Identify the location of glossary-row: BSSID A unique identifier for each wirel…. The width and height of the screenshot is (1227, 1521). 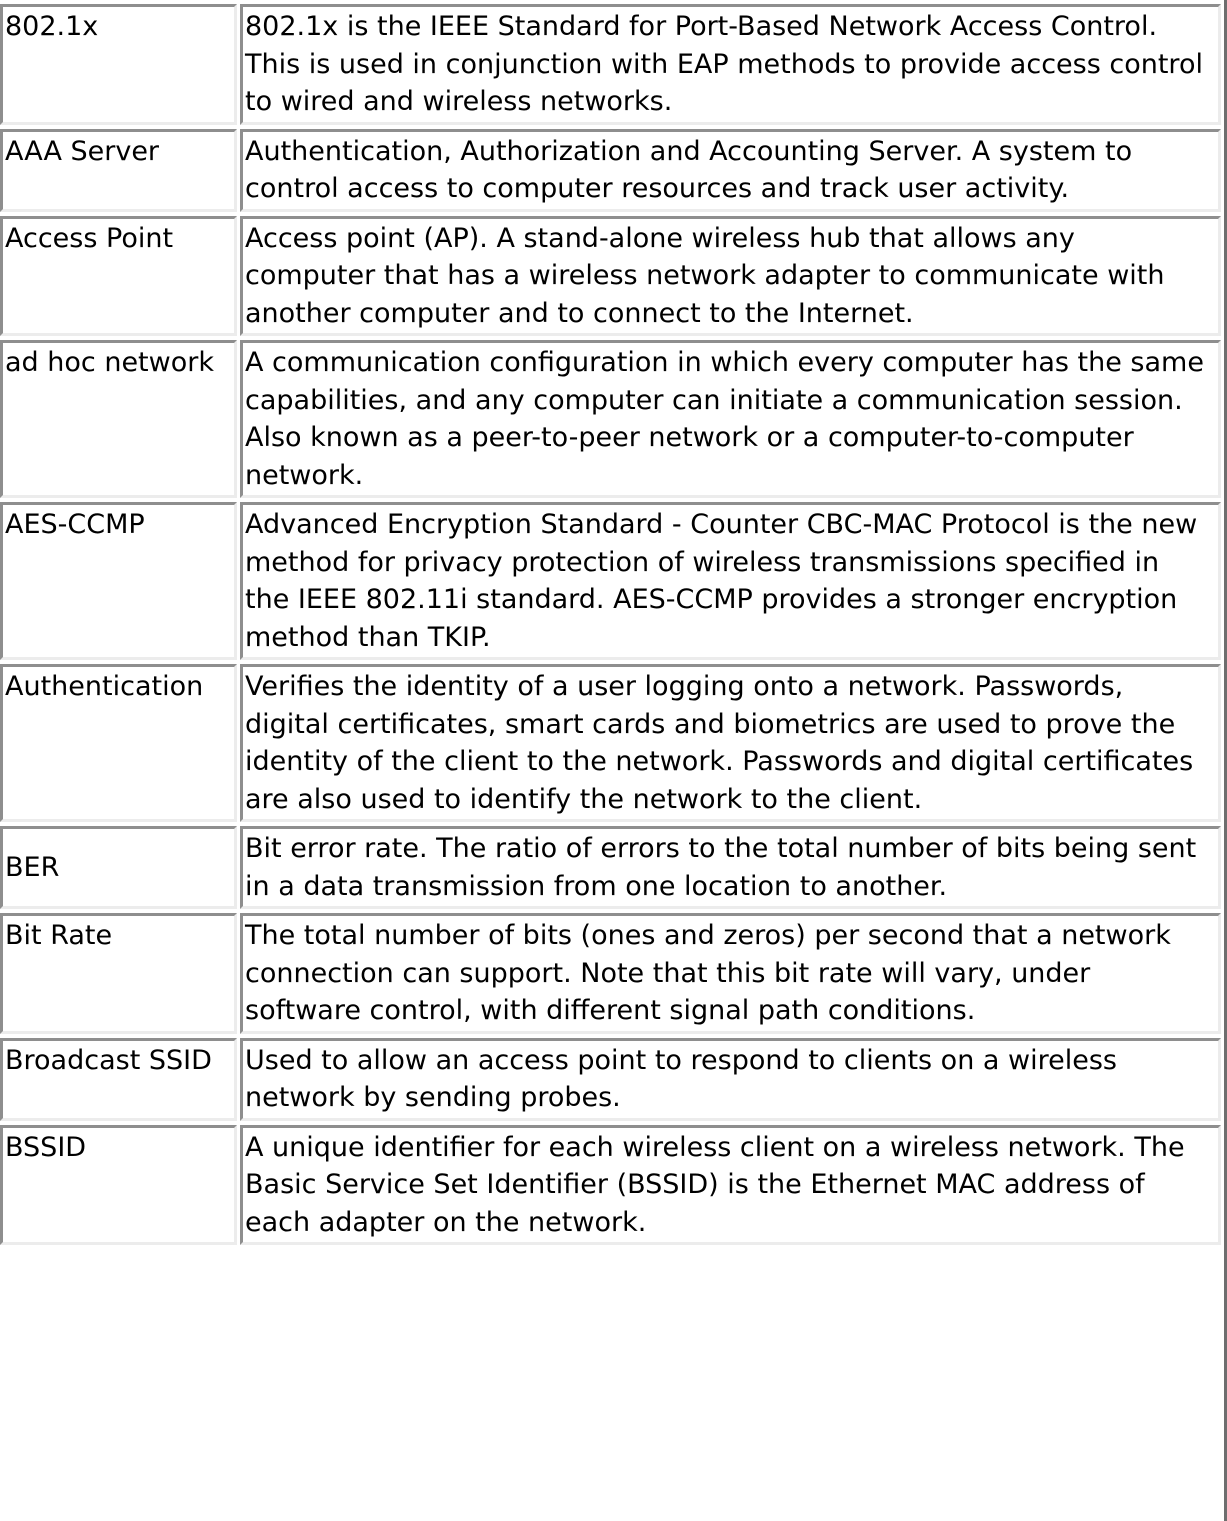
(610, 1184).